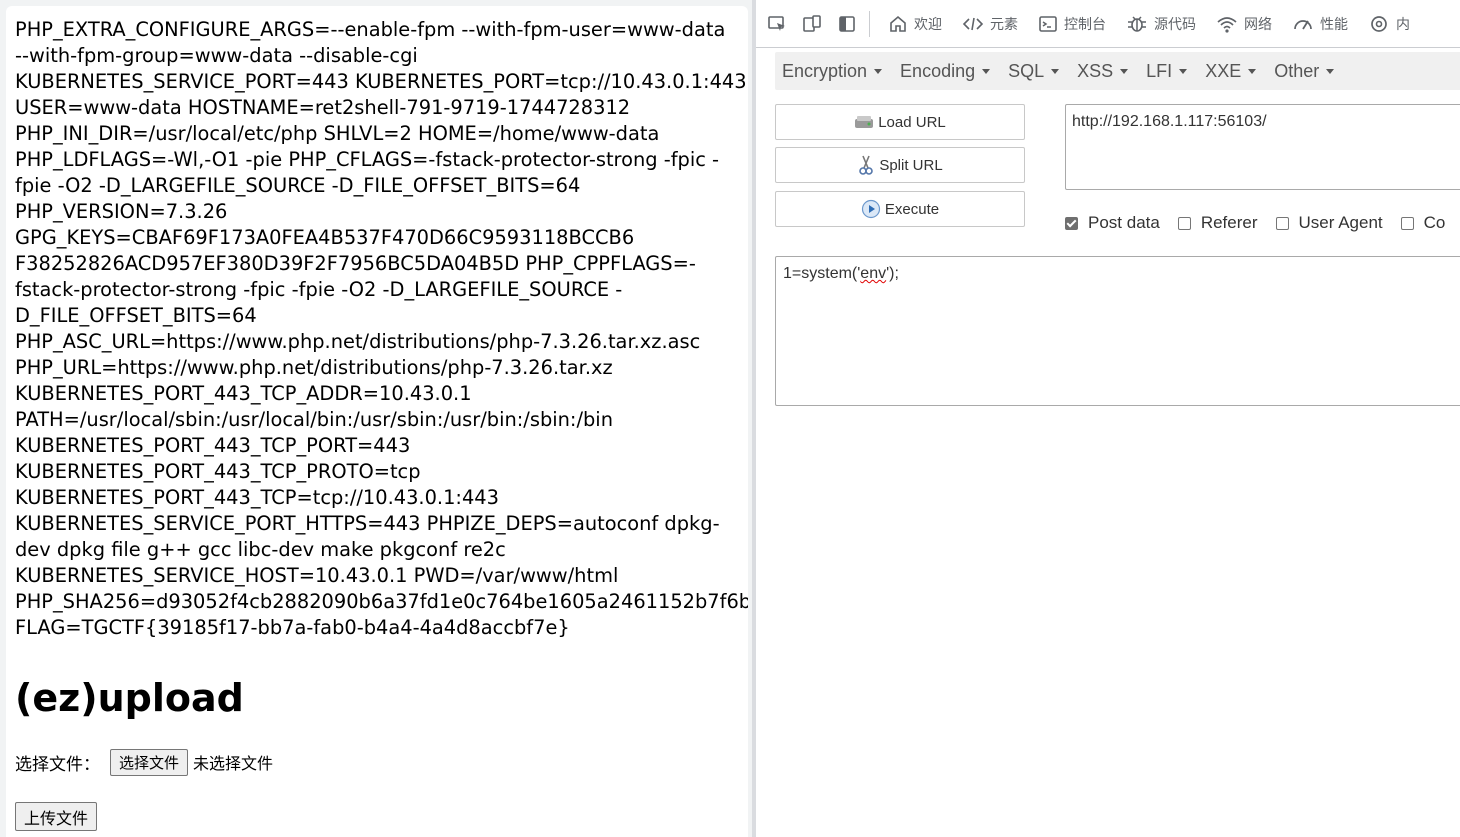 The height and width of the screenshot is (837, 1460). I want to click on menu-sql: SQL, so click(1033, 71).